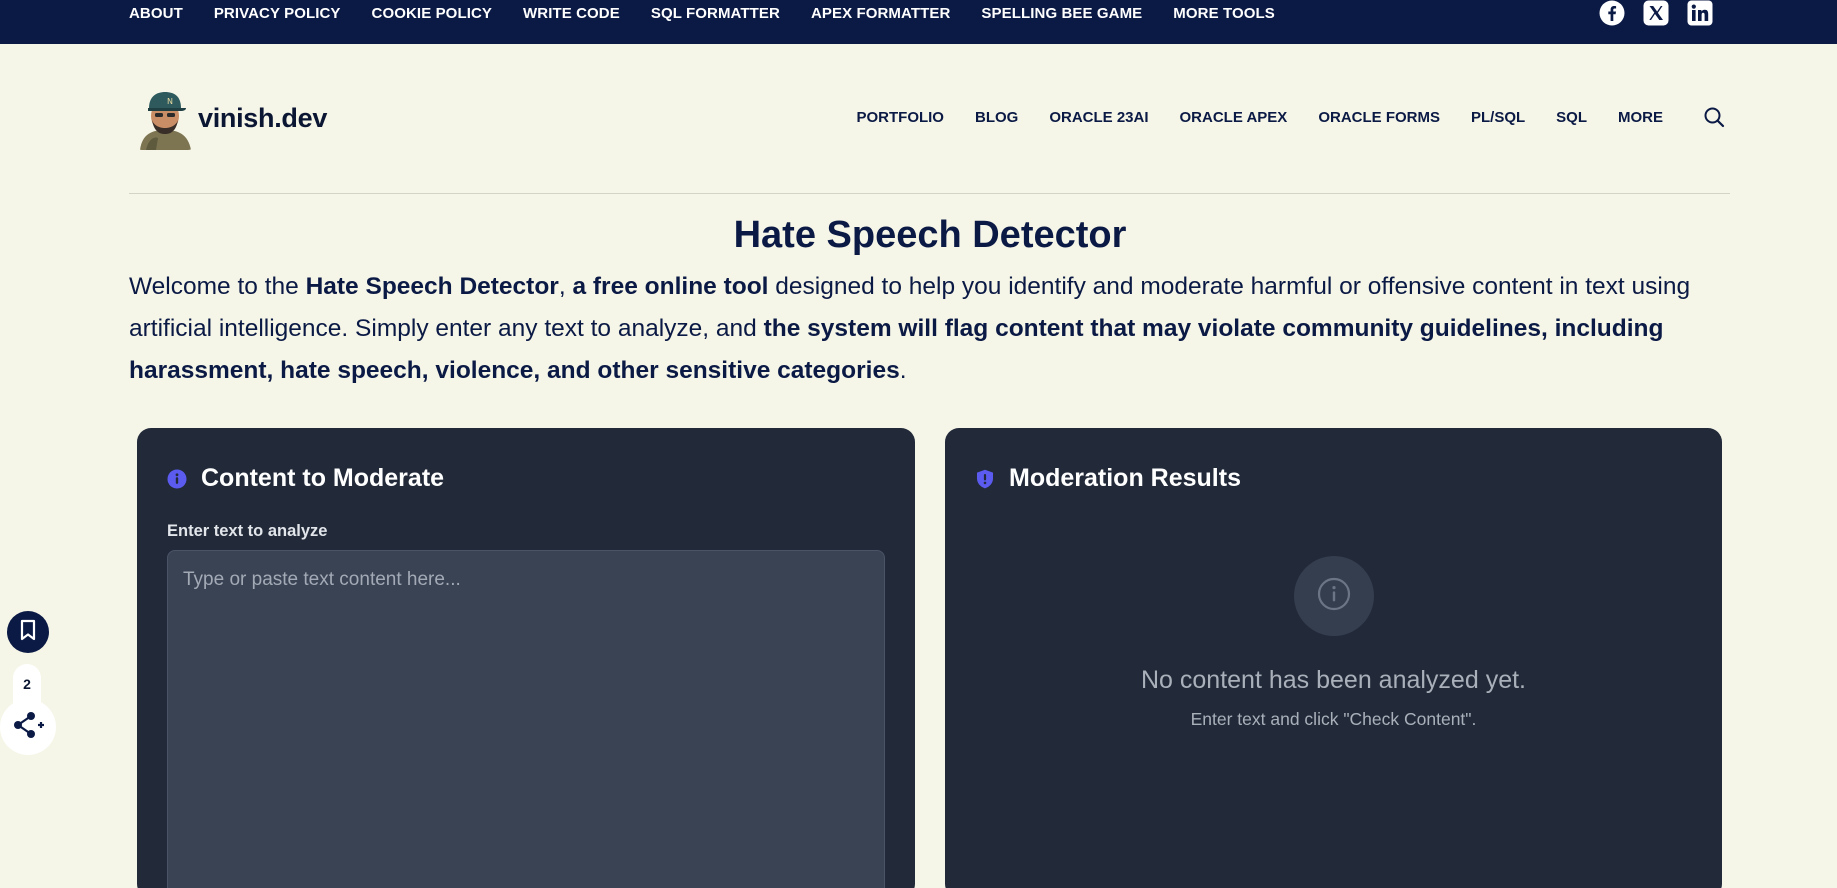 Image resolution: width=1837 pixels, height=888 pixels. What do you see at coordinates (323, 478) in the screenshot?
I see `content-panel-title: Content to Moderate` at bounding box center [323, 478].